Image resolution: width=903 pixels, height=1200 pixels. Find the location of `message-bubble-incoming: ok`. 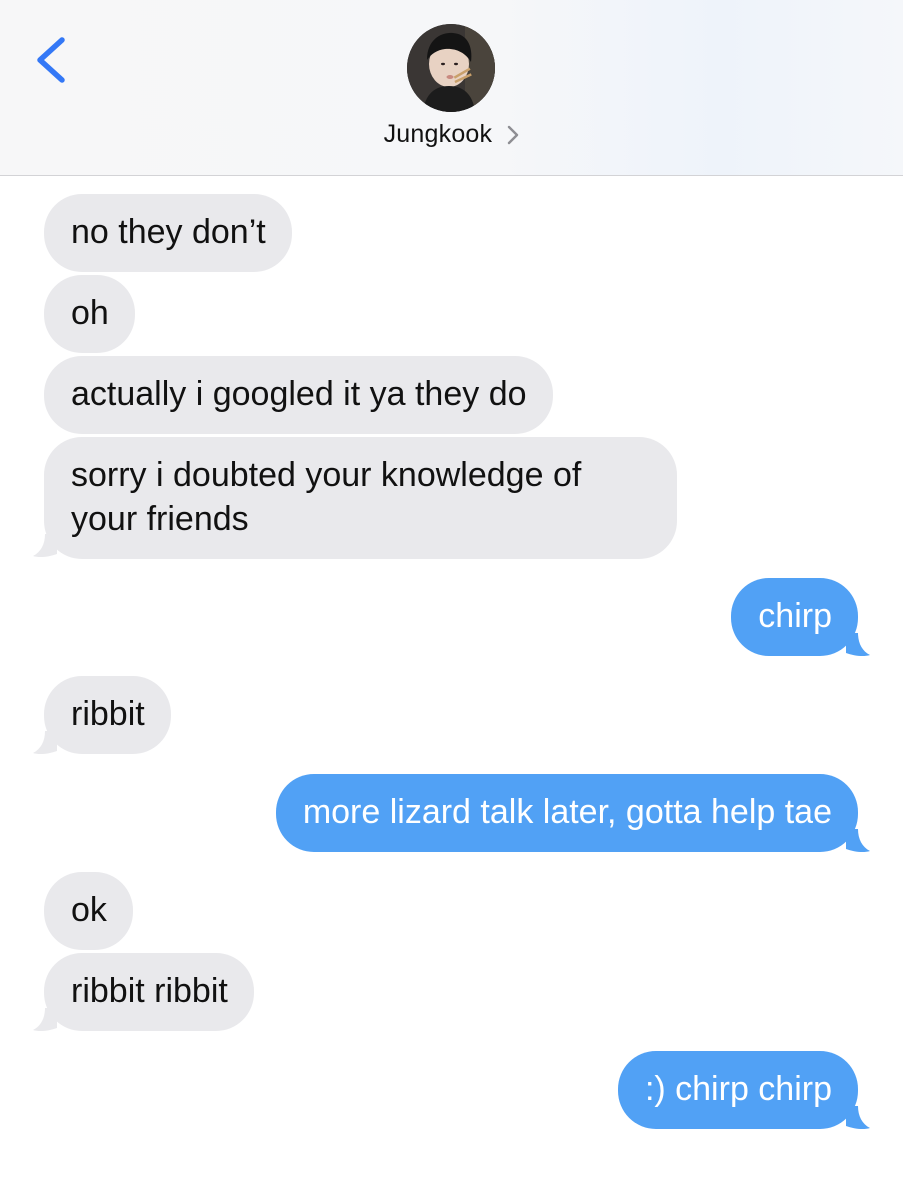

message-bubble-incoming: ok is located at coordinates (88, 911).